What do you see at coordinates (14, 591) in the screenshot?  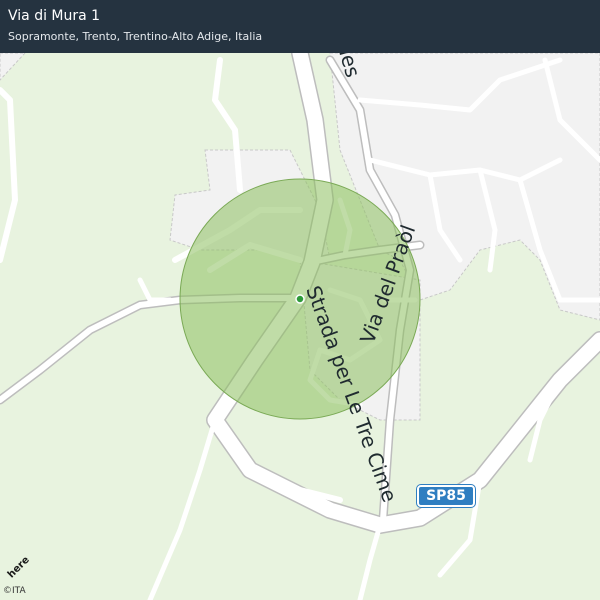 I see `copyright-text: ©ITA` at bounding box center [14, 591].